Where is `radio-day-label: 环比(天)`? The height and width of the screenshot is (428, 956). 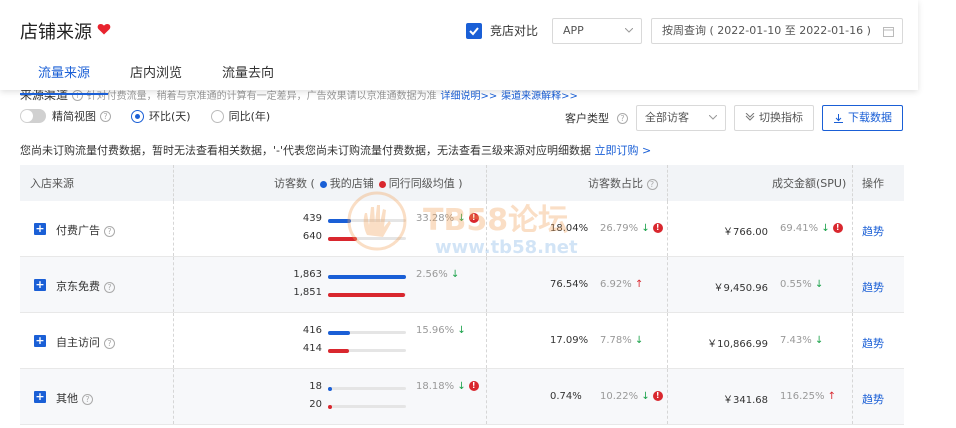 radio-day-label: 环比(天) is located at coordinates (170, 116).